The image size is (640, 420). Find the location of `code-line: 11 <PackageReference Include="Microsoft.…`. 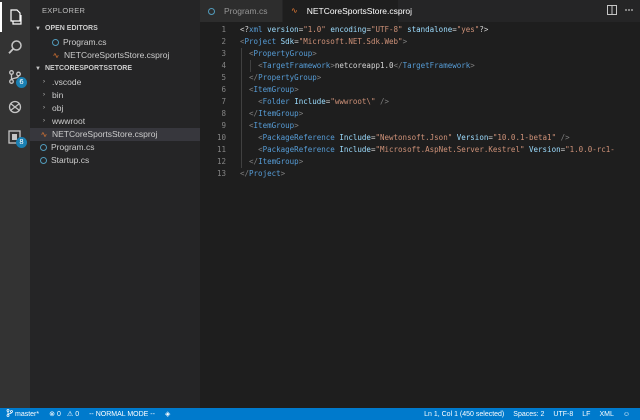

code-line: 11 <PackageReference Include="Microsoft.… is located at coordinates (420, 150).